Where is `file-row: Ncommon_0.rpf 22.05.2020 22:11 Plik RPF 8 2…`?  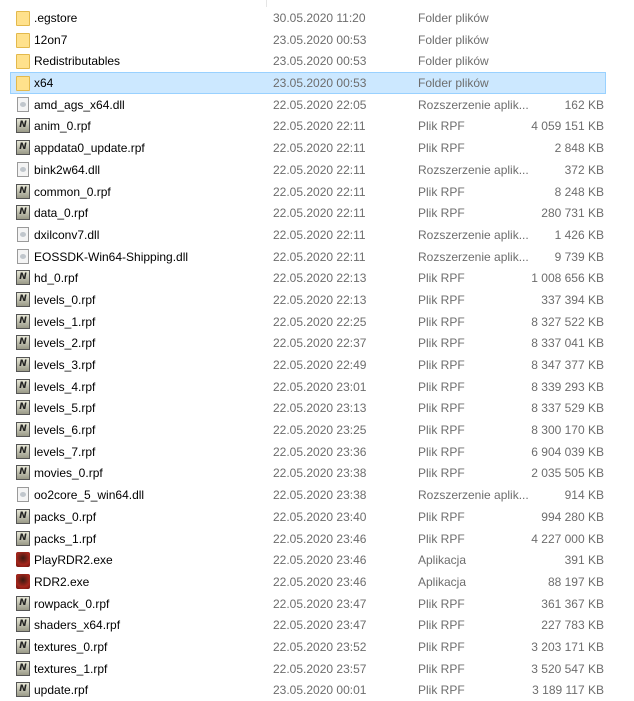 file-row: Ncommon_0.rpf 22.05.2020 22:11 Plik RPF 8 2… is located at coordinates (317, 192).